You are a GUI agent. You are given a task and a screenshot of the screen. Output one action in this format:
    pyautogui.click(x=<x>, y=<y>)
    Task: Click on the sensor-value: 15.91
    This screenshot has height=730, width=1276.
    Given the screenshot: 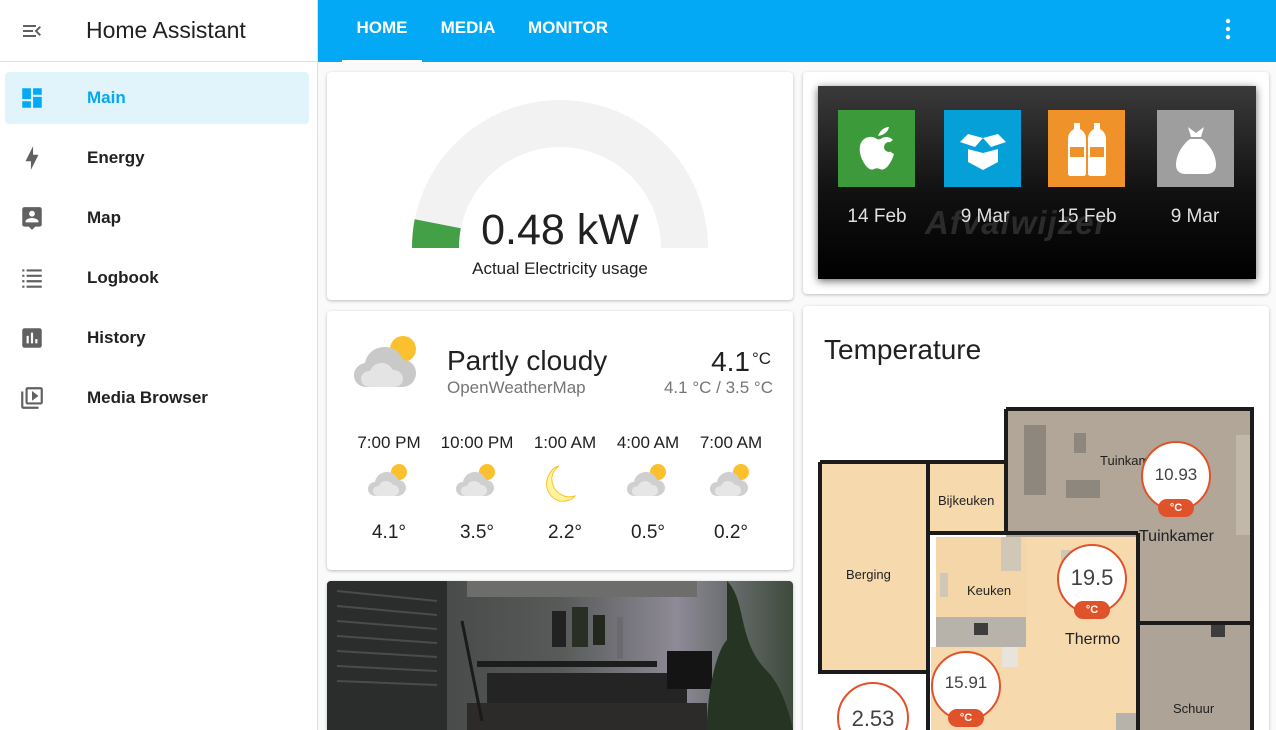 What is the action you would take?
    pyautogui.click(x=966, y=682)
    